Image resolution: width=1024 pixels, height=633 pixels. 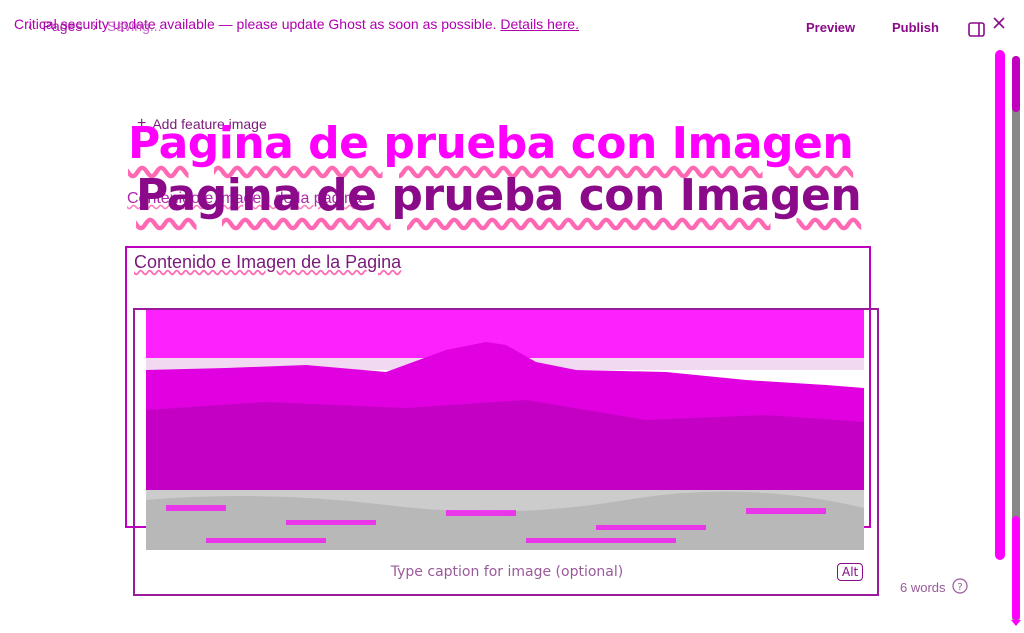 What do you see at coordinates (507, 572) in the screenshot?
I see `image-caption-input` at bounding box center [507, 572].